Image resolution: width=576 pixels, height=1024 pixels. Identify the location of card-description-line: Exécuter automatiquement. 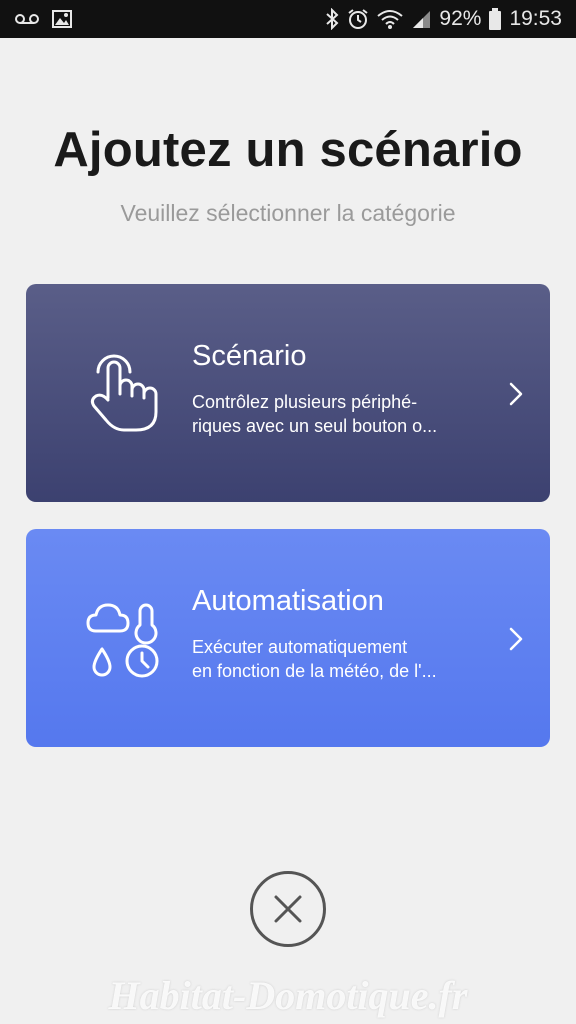
(300, 647).